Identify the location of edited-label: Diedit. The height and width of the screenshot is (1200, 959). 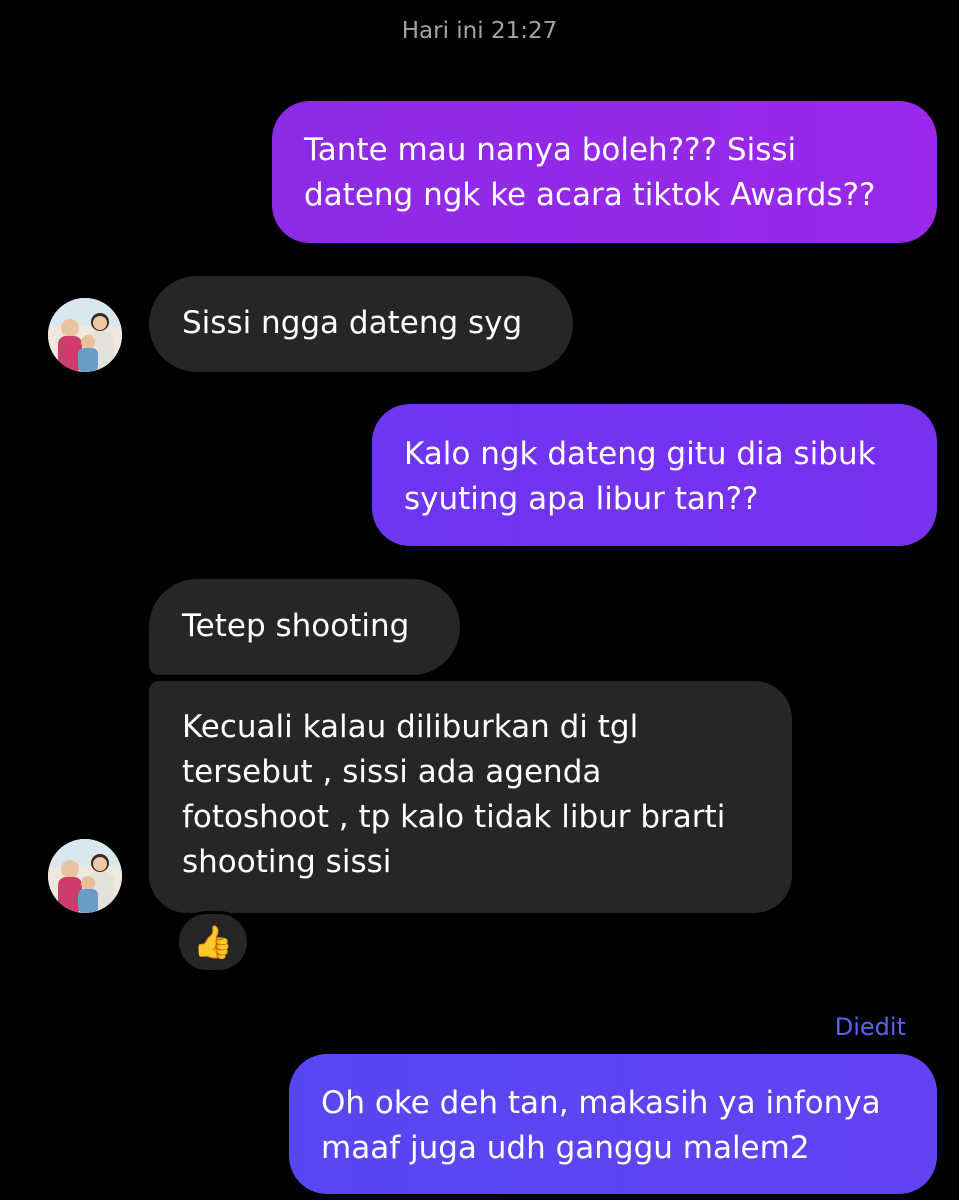
(870, 1027).